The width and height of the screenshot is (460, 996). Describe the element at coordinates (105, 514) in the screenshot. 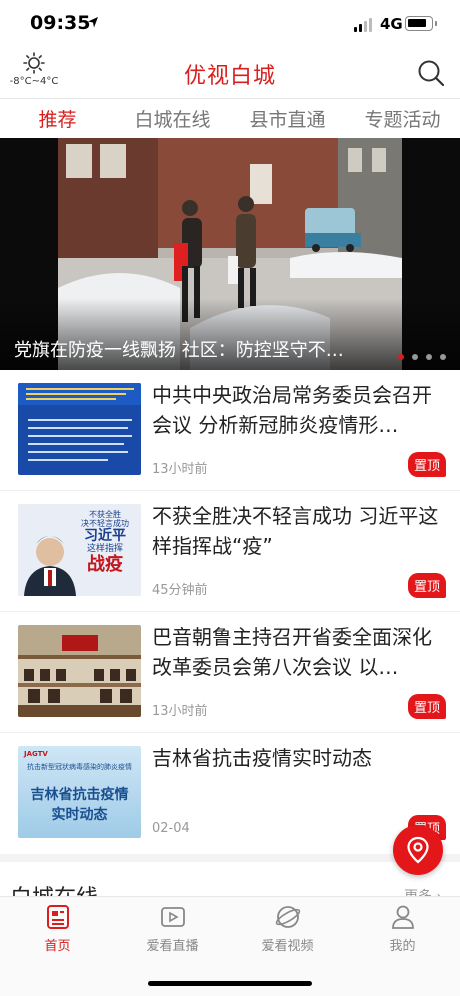

I see `thumb-text: 不获全胜` at that location.